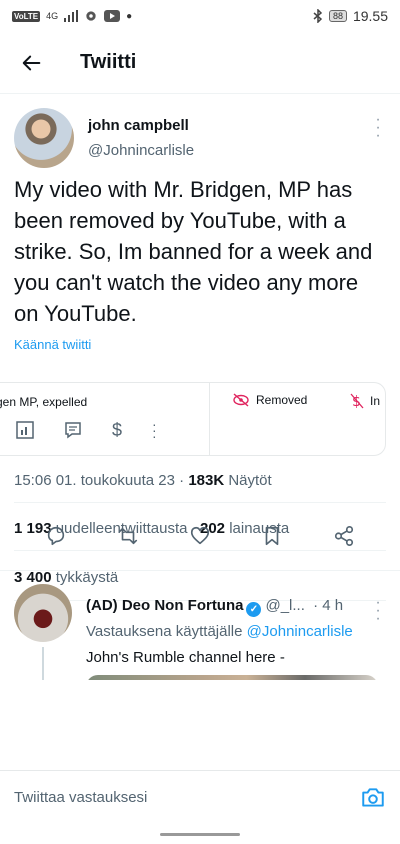 The width and height of the screenshot is (400, 844). Describe the element at coordinates (206, 480) in the screenshot. I see `views-count: 183K` at that location.